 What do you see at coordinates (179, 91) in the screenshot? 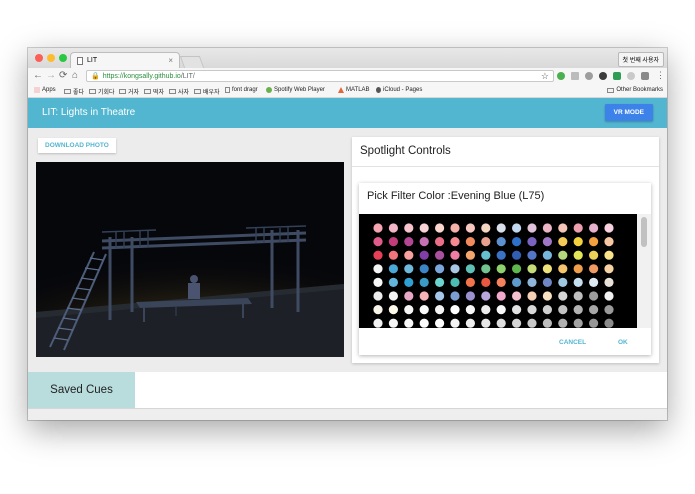
I see `bookmark-folder-5: 사자` at bounding box center [179, 91].